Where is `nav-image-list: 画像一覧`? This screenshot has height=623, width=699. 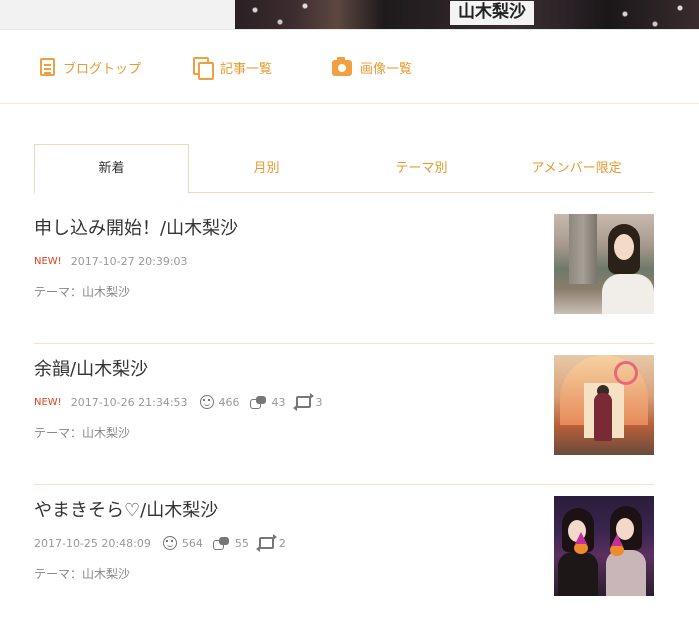
nav-image-list: 画像一覧 is located at coordinates (372, 67).